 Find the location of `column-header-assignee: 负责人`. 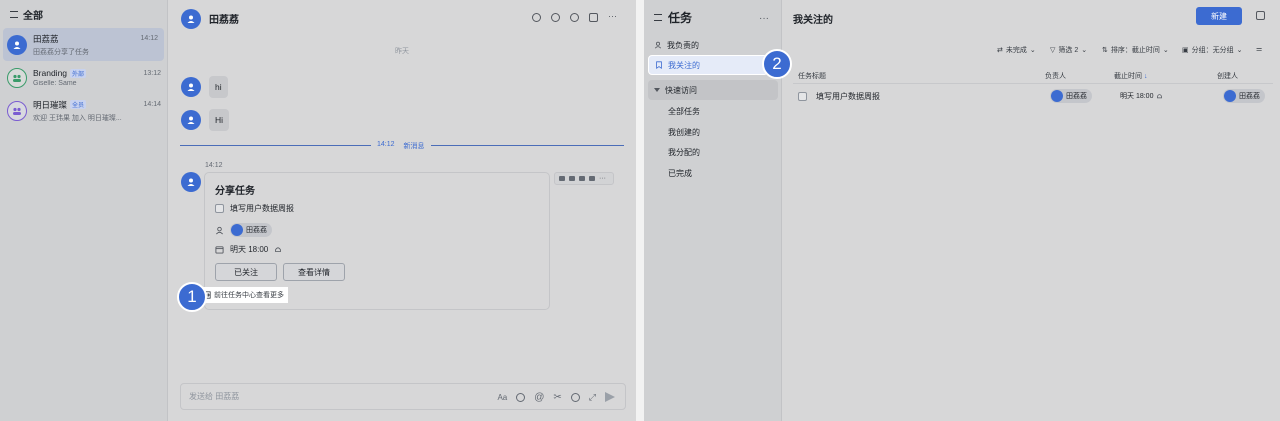

column-header-assignee: 负责人 is located at coordinates (1055, 76).